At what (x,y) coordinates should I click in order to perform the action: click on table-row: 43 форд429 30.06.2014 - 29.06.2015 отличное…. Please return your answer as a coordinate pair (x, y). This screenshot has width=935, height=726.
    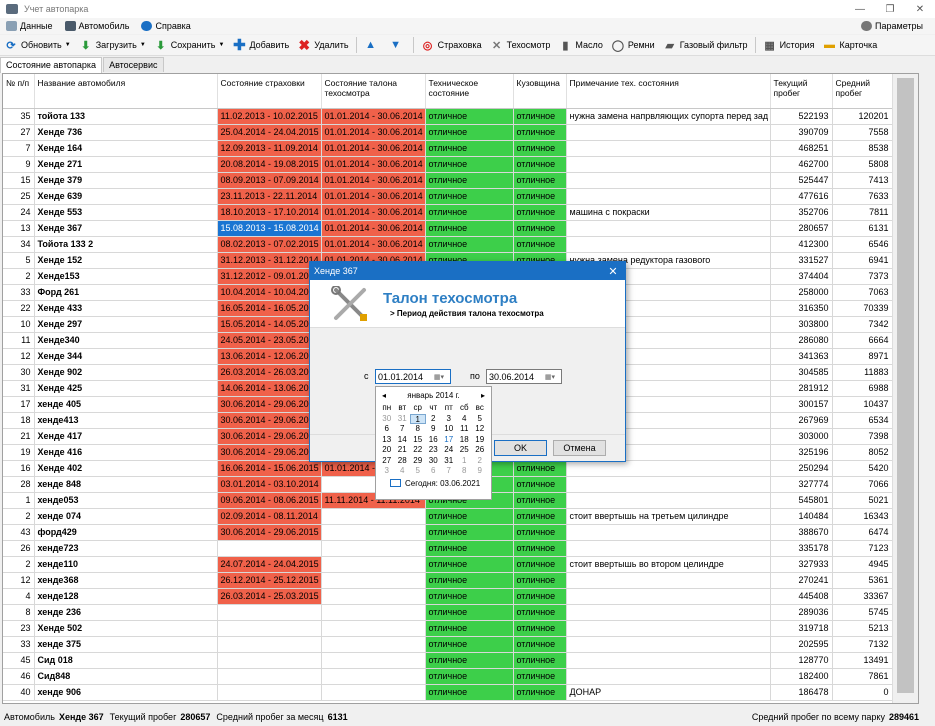
    Looking at the image, I should click on (448, 532).